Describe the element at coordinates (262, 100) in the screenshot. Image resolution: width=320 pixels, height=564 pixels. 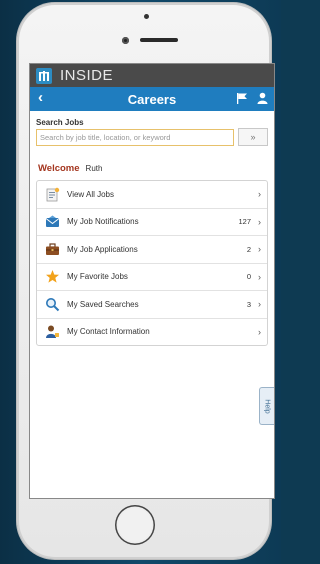
I see `user-icon` at that location.